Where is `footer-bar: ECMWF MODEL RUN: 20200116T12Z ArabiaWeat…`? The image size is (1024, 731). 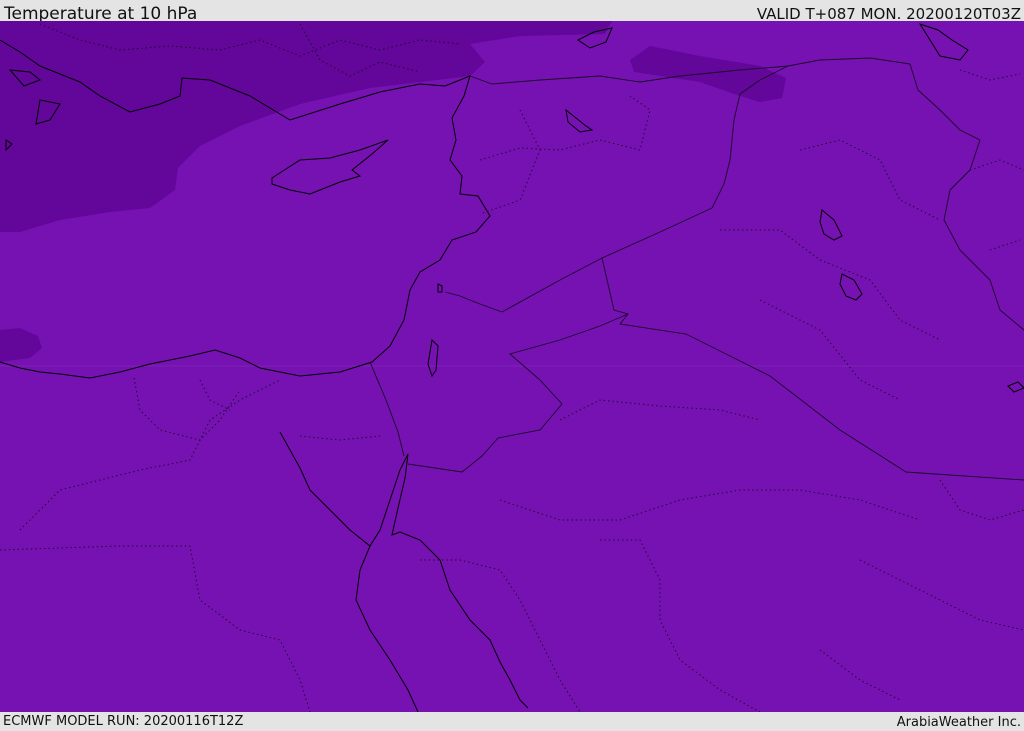 footer-bar: ECMWF MODEL RUN: 20200116T12Z ArabiaWeat… is located at coordinates (512, 721).